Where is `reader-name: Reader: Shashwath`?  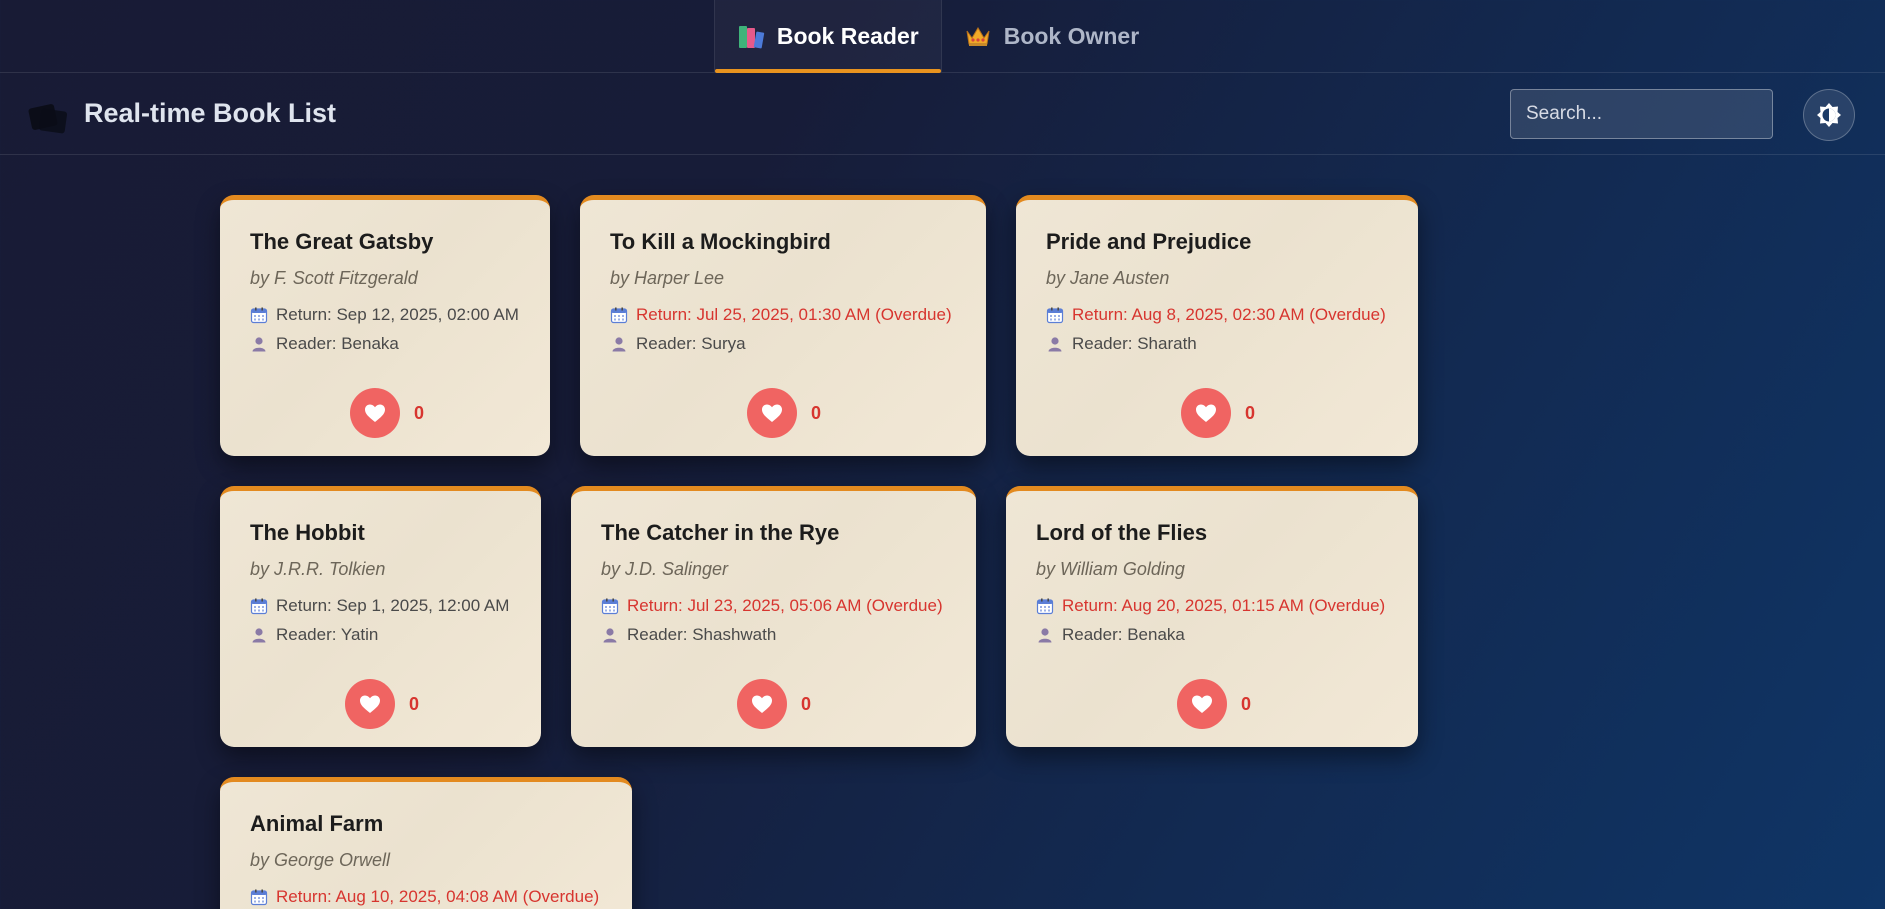 reader-name: Reader: Shashwath is located at coordinates (702, 634).